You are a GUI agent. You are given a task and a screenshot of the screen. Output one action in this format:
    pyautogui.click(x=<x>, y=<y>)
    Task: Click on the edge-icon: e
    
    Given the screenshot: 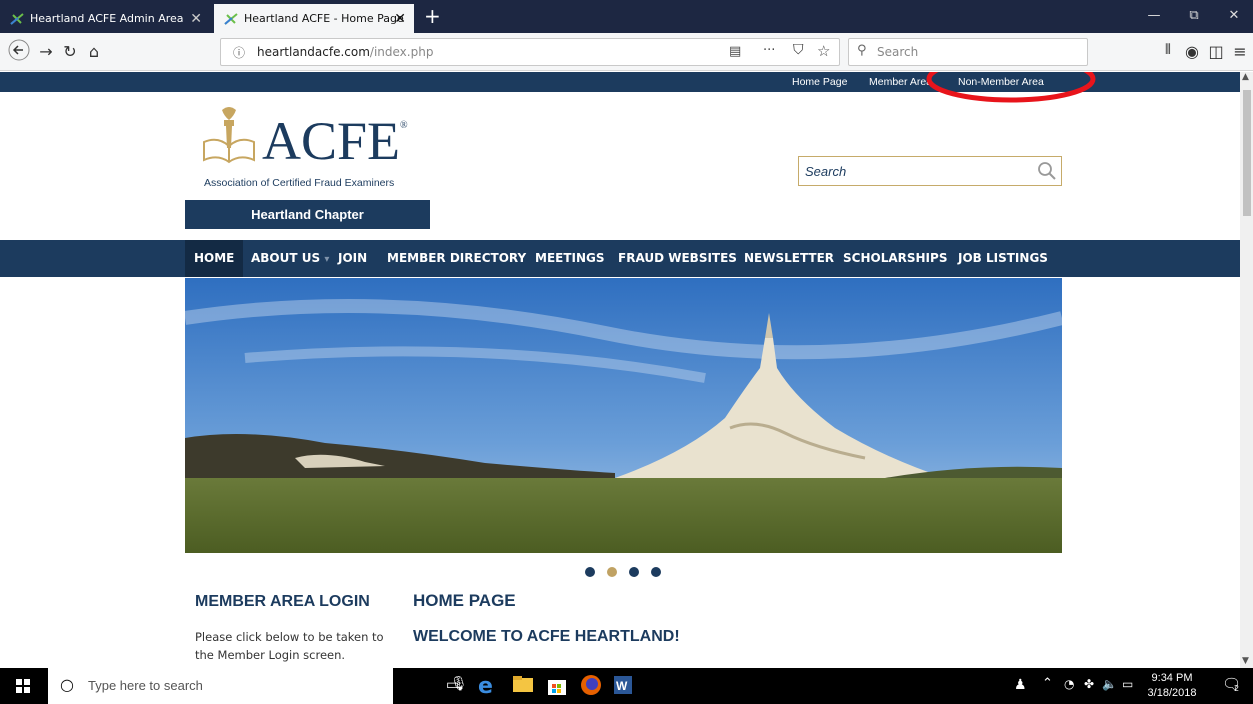 What is the action you would take?
    pyautogui.click(x=490, y=686)
    